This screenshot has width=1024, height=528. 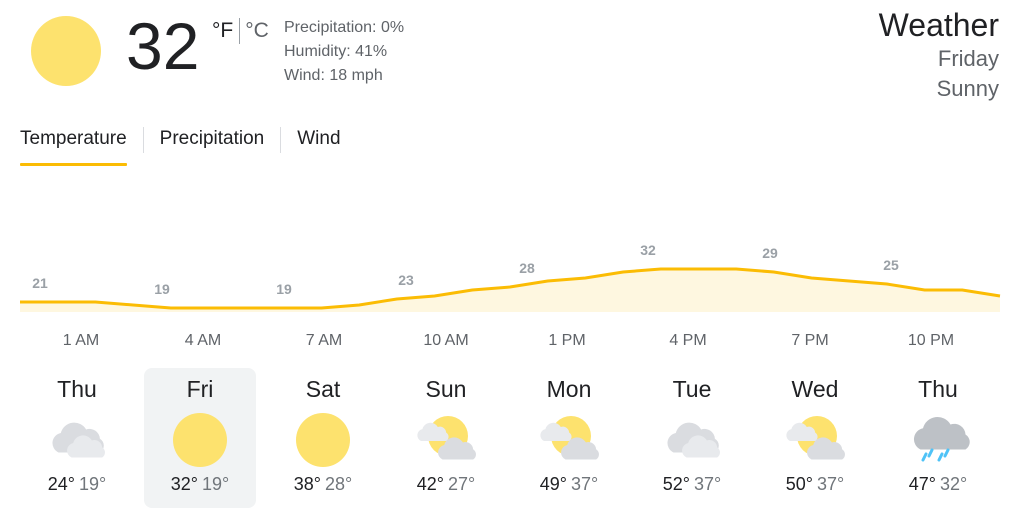 I want to click on temperature-label: 25, so click(x=891, y=265).